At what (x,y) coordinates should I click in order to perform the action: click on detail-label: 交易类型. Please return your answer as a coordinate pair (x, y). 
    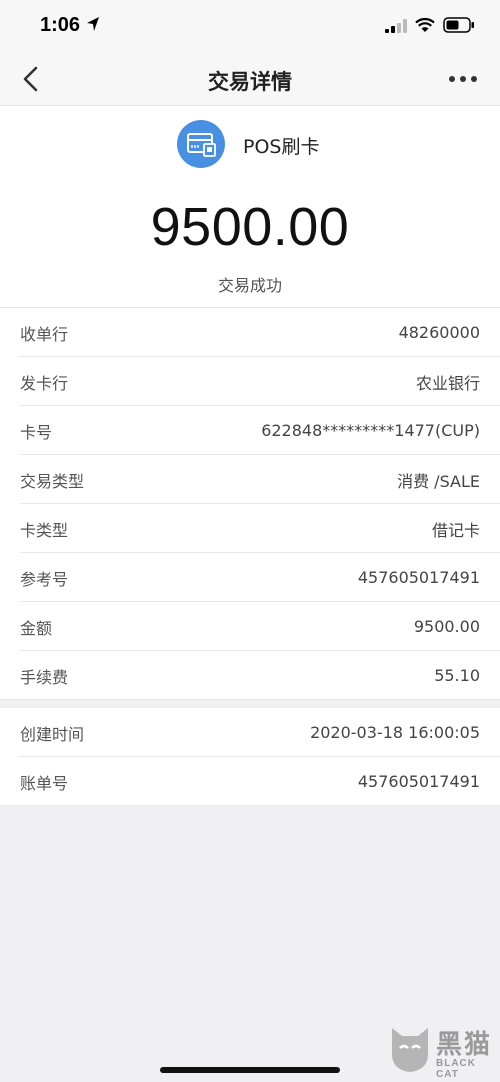
    Looking at the image, I should click on (52, 481).